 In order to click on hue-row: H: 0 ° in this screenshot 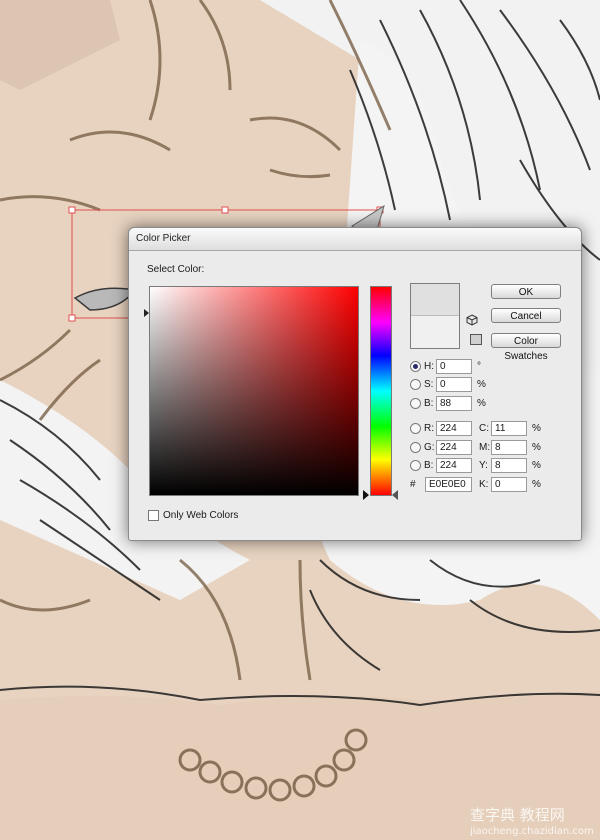, I will do `click(445, 366)`.